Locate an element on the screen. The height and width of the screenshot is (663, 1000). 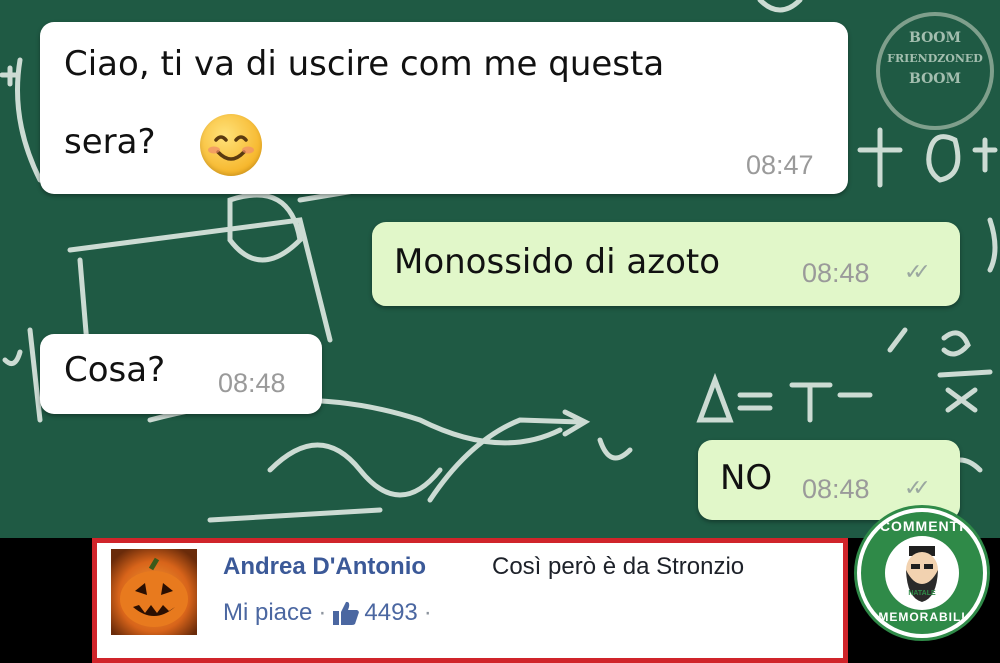
message-text: Cosa? is located at coordinates (115, 370).